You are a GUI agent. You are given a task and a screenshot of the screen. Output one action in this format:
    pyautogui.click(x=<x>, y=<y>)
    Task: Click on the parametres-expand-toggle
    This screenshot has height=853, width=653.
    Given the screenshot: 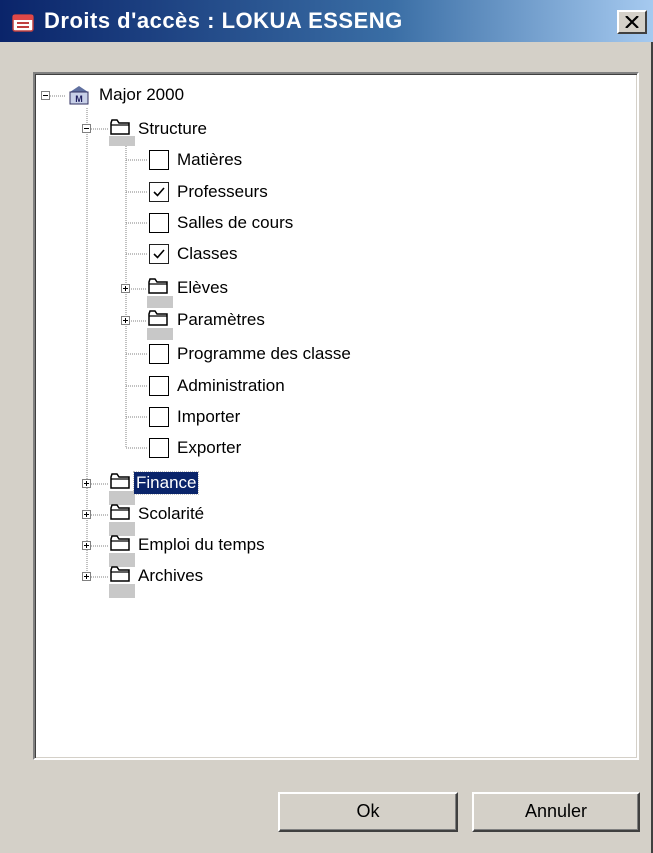 What is the action you would take?
    pyautogui.click(x=125, y=320)
    